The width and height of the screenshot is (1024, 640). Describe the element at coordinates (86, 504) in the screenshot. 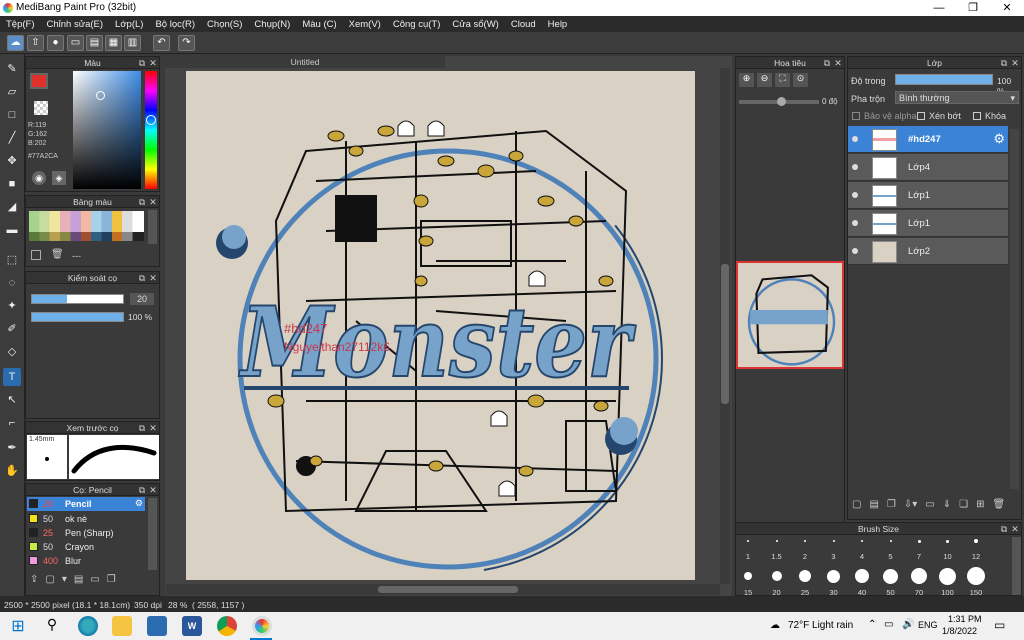

I see `brush-item: 20 Pencil ⚙` at that location.